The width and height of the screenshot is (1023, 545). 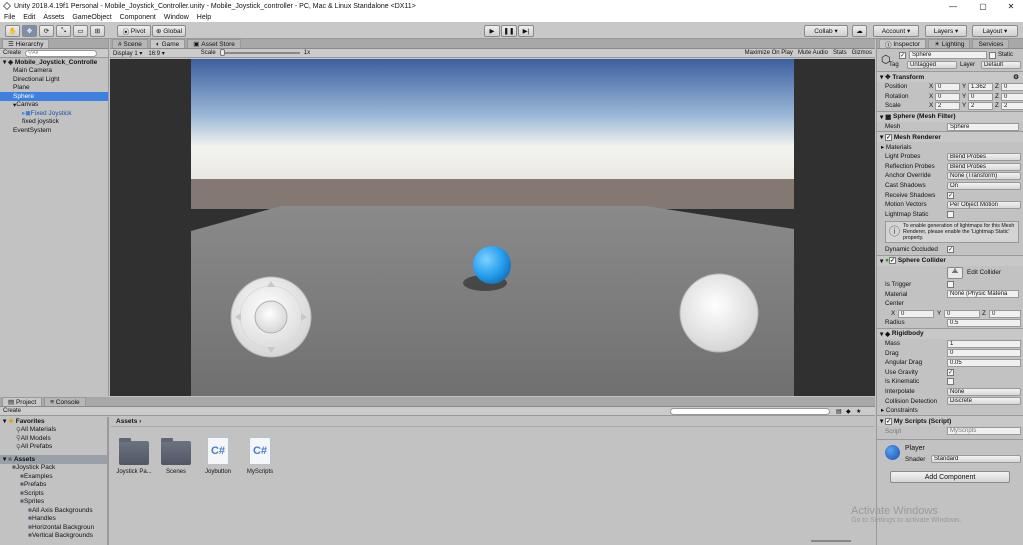 I want to click on assets-tree-item: ■ All Axis Backgrounds, so click(x=53, y=510).